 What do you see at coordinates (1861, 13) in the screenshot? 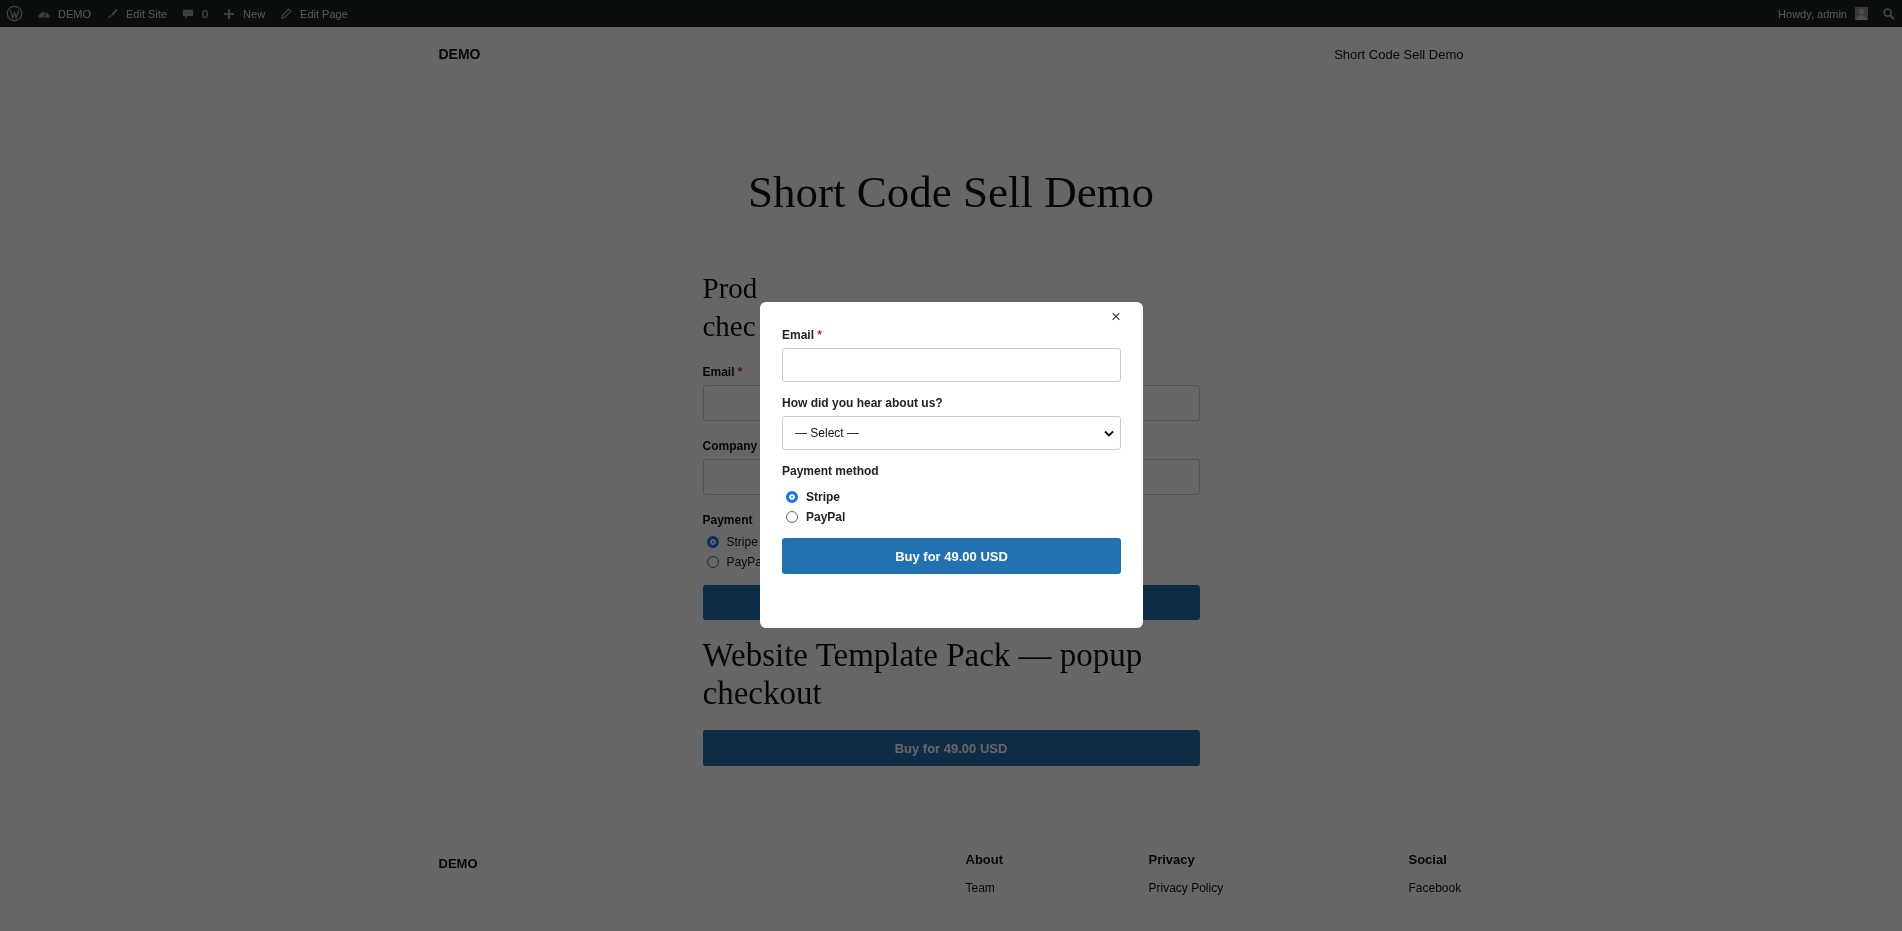
I see `avatar-icon` at bounding box center [1861, 13].